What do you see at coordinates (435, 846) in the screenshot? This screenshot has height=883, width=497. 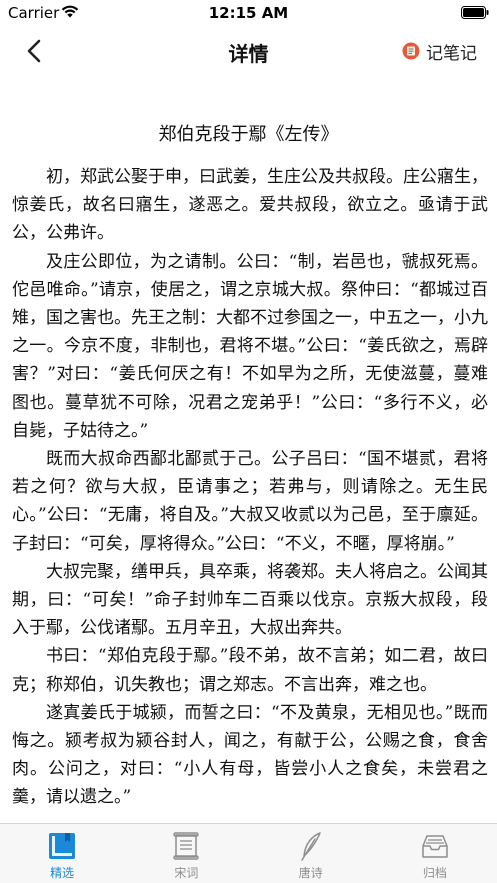 I see `archive-tray-icon` at bounding box center [435, 846].